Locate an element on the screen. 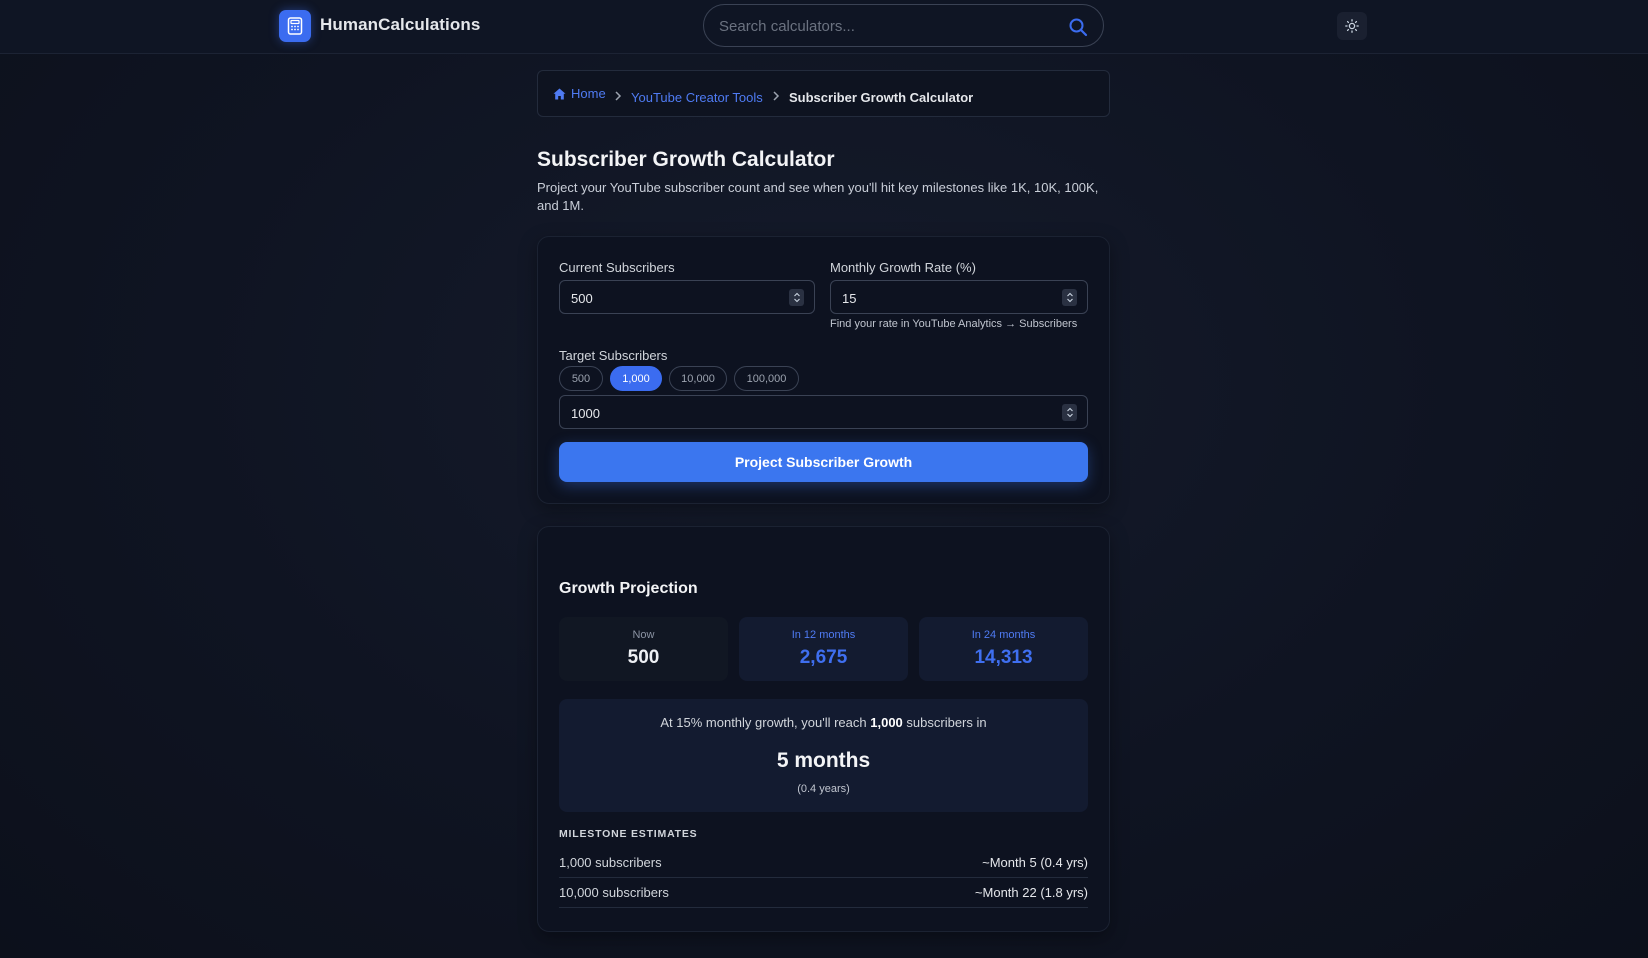 The height and width of the screenshot is (958, 1648). time-to-target-years: (0.4 years) is located at coordinates (823, 789).